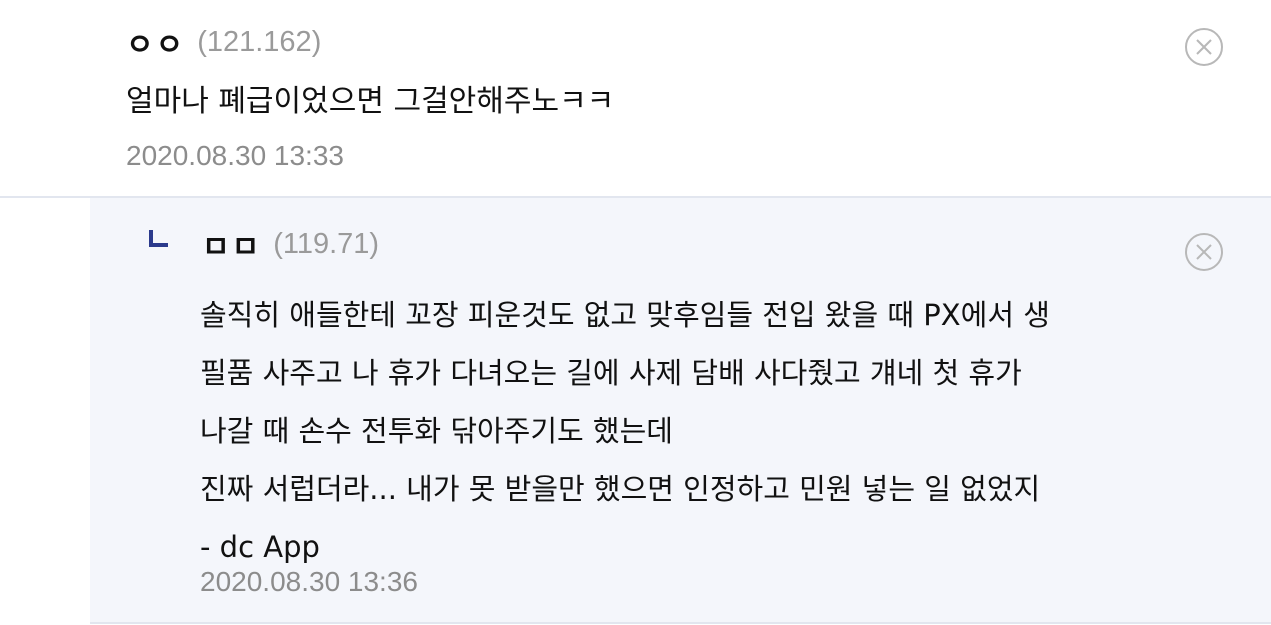  What do you see at coordinates (620, 489) in the screenshot?
I see `reply-text-line: 진짜 서럽더라... 내가 못 받을만 했으면 인정하고 민원 넣는 일 없었지` at bounding box center [620, 489].